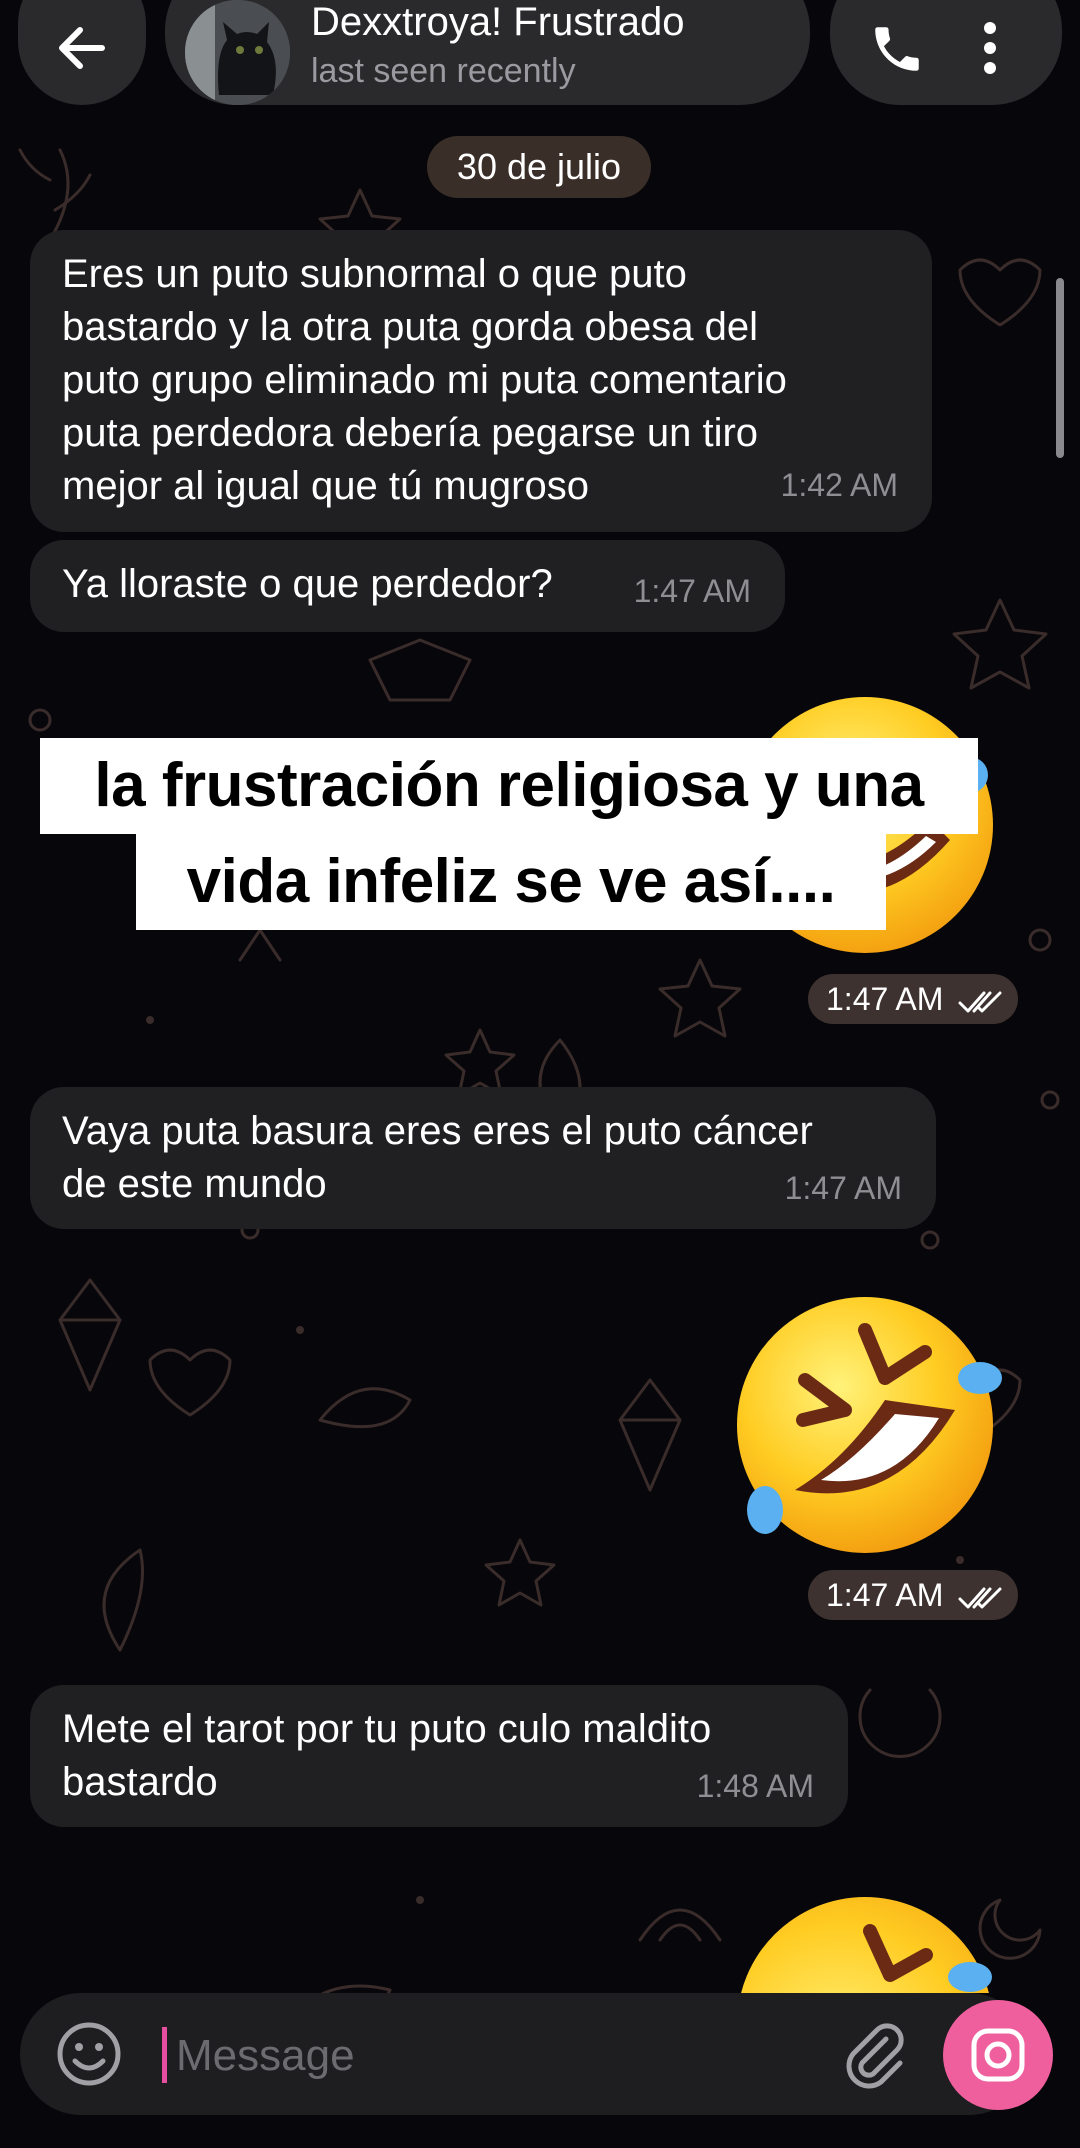 The height and width of the screenshot is (2148, 1080). Describe the element at coordinates (89, 2054) in the screenshot. I see `smiley-icon` at that location.